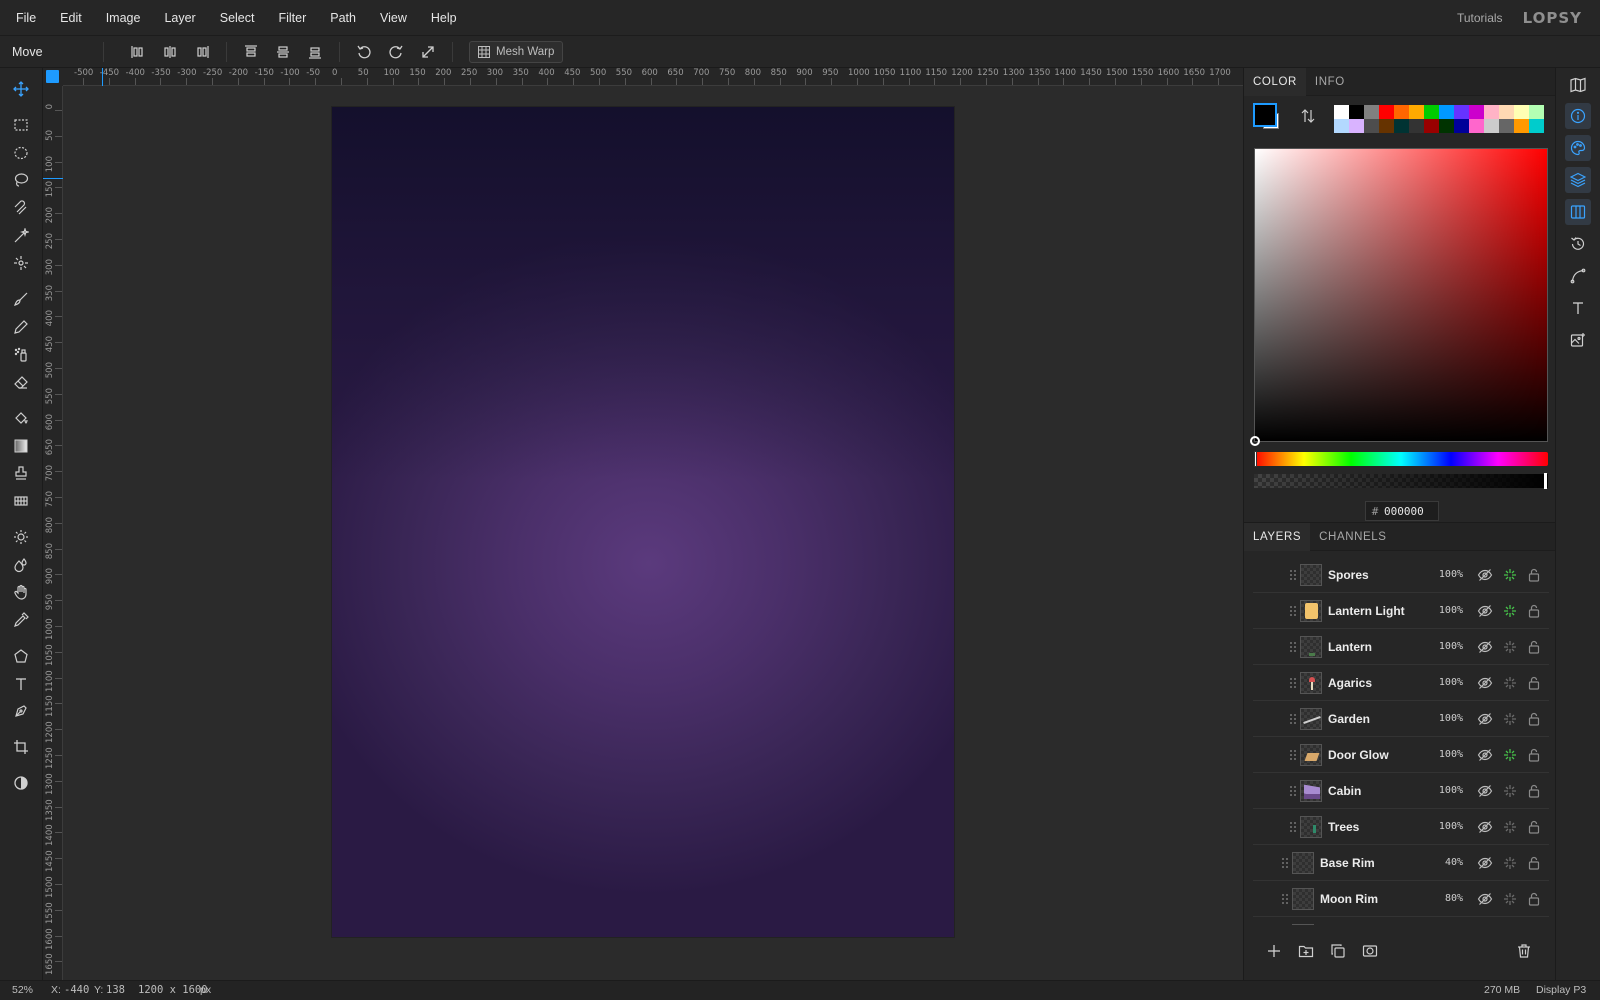 This screenshot has height=1000, width=1600. I want to click on pencil-icon, so click(21, 327).